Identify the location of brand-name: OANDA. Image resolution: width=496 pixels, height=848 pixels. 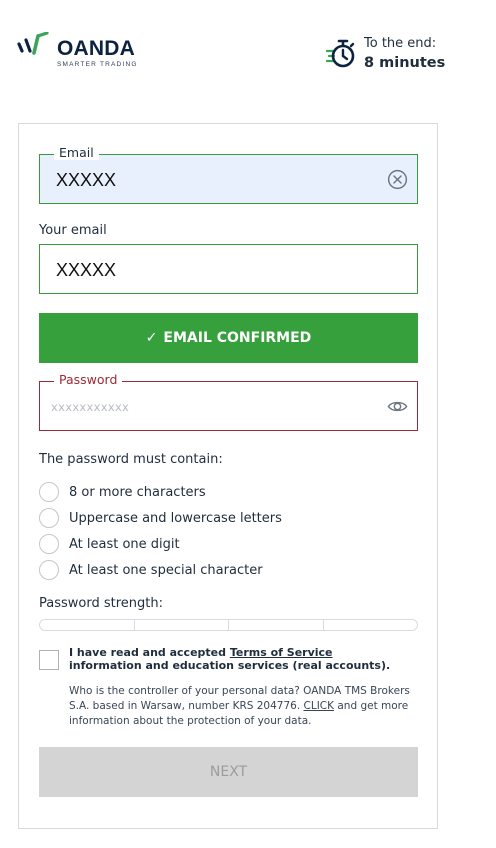
(96, 48).